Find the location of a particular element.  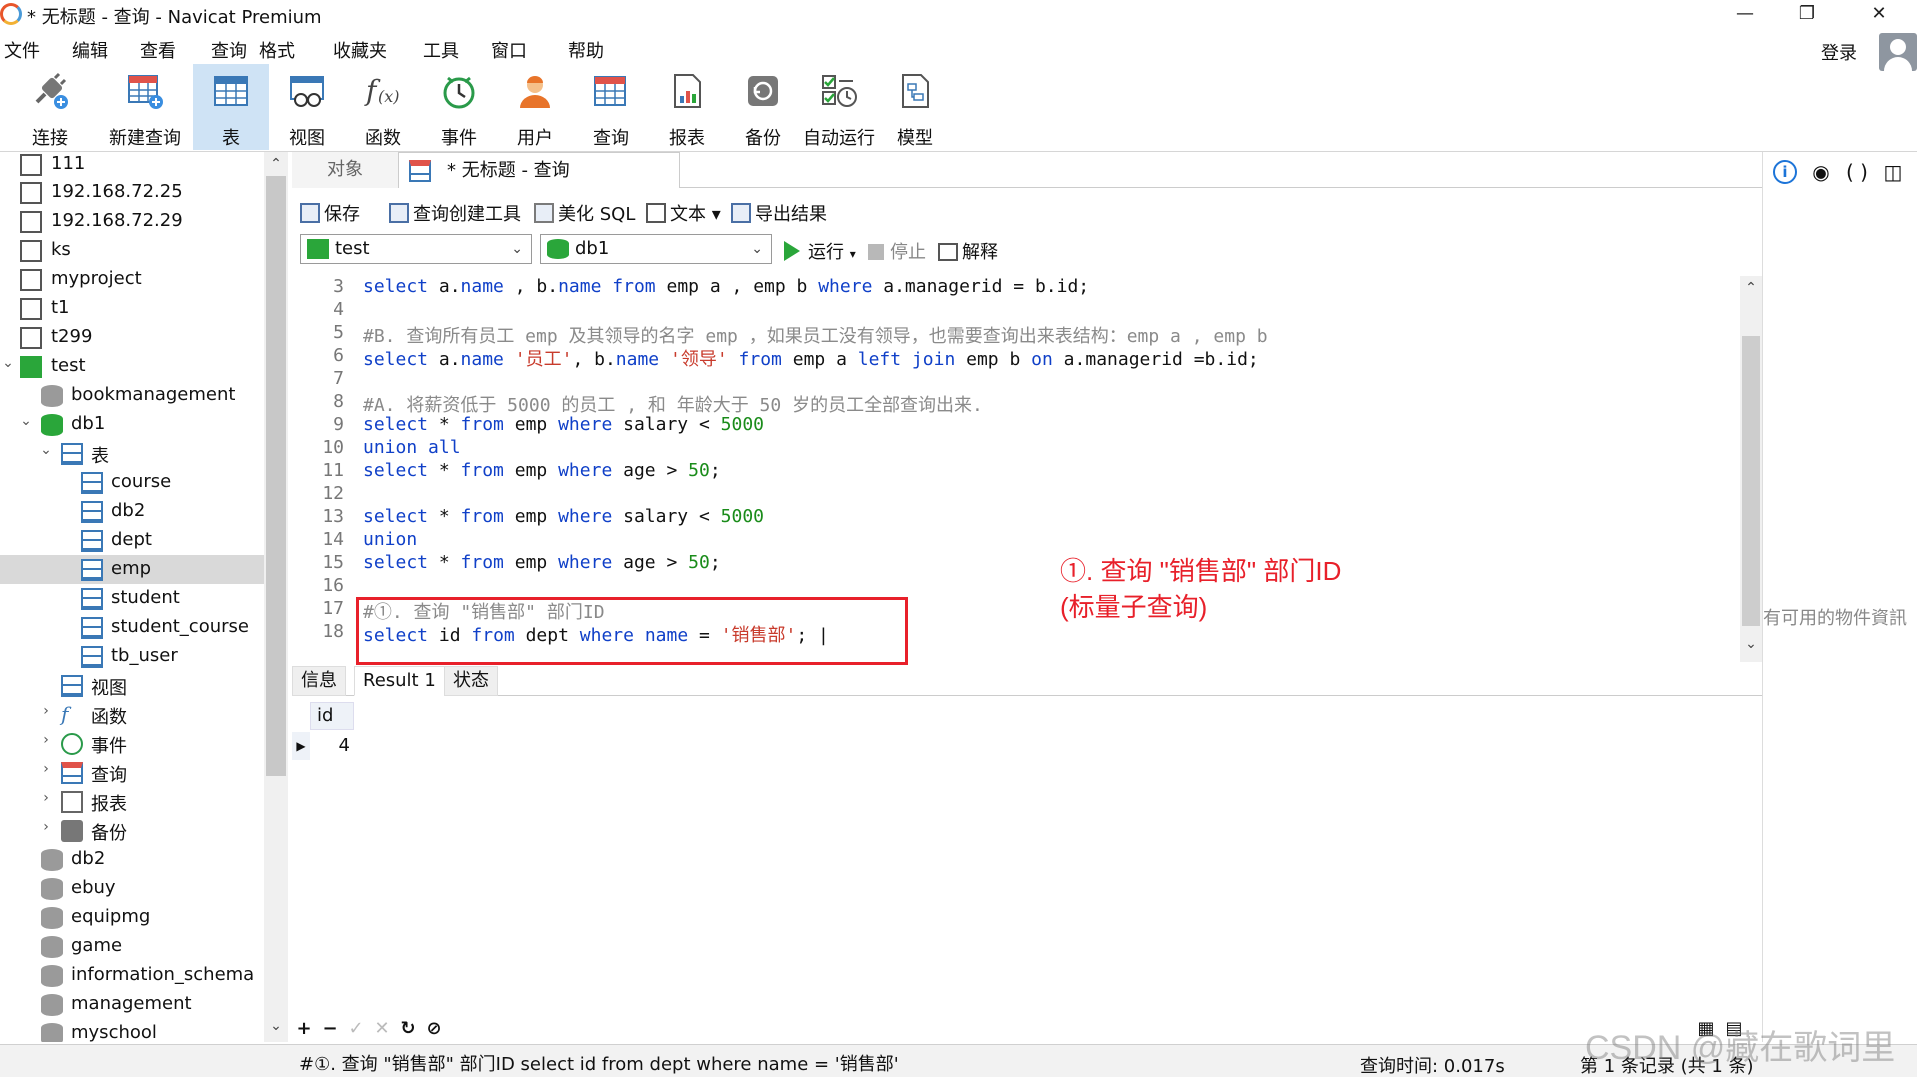

tab-objects: 对象 is located at coordinates (345, 170).